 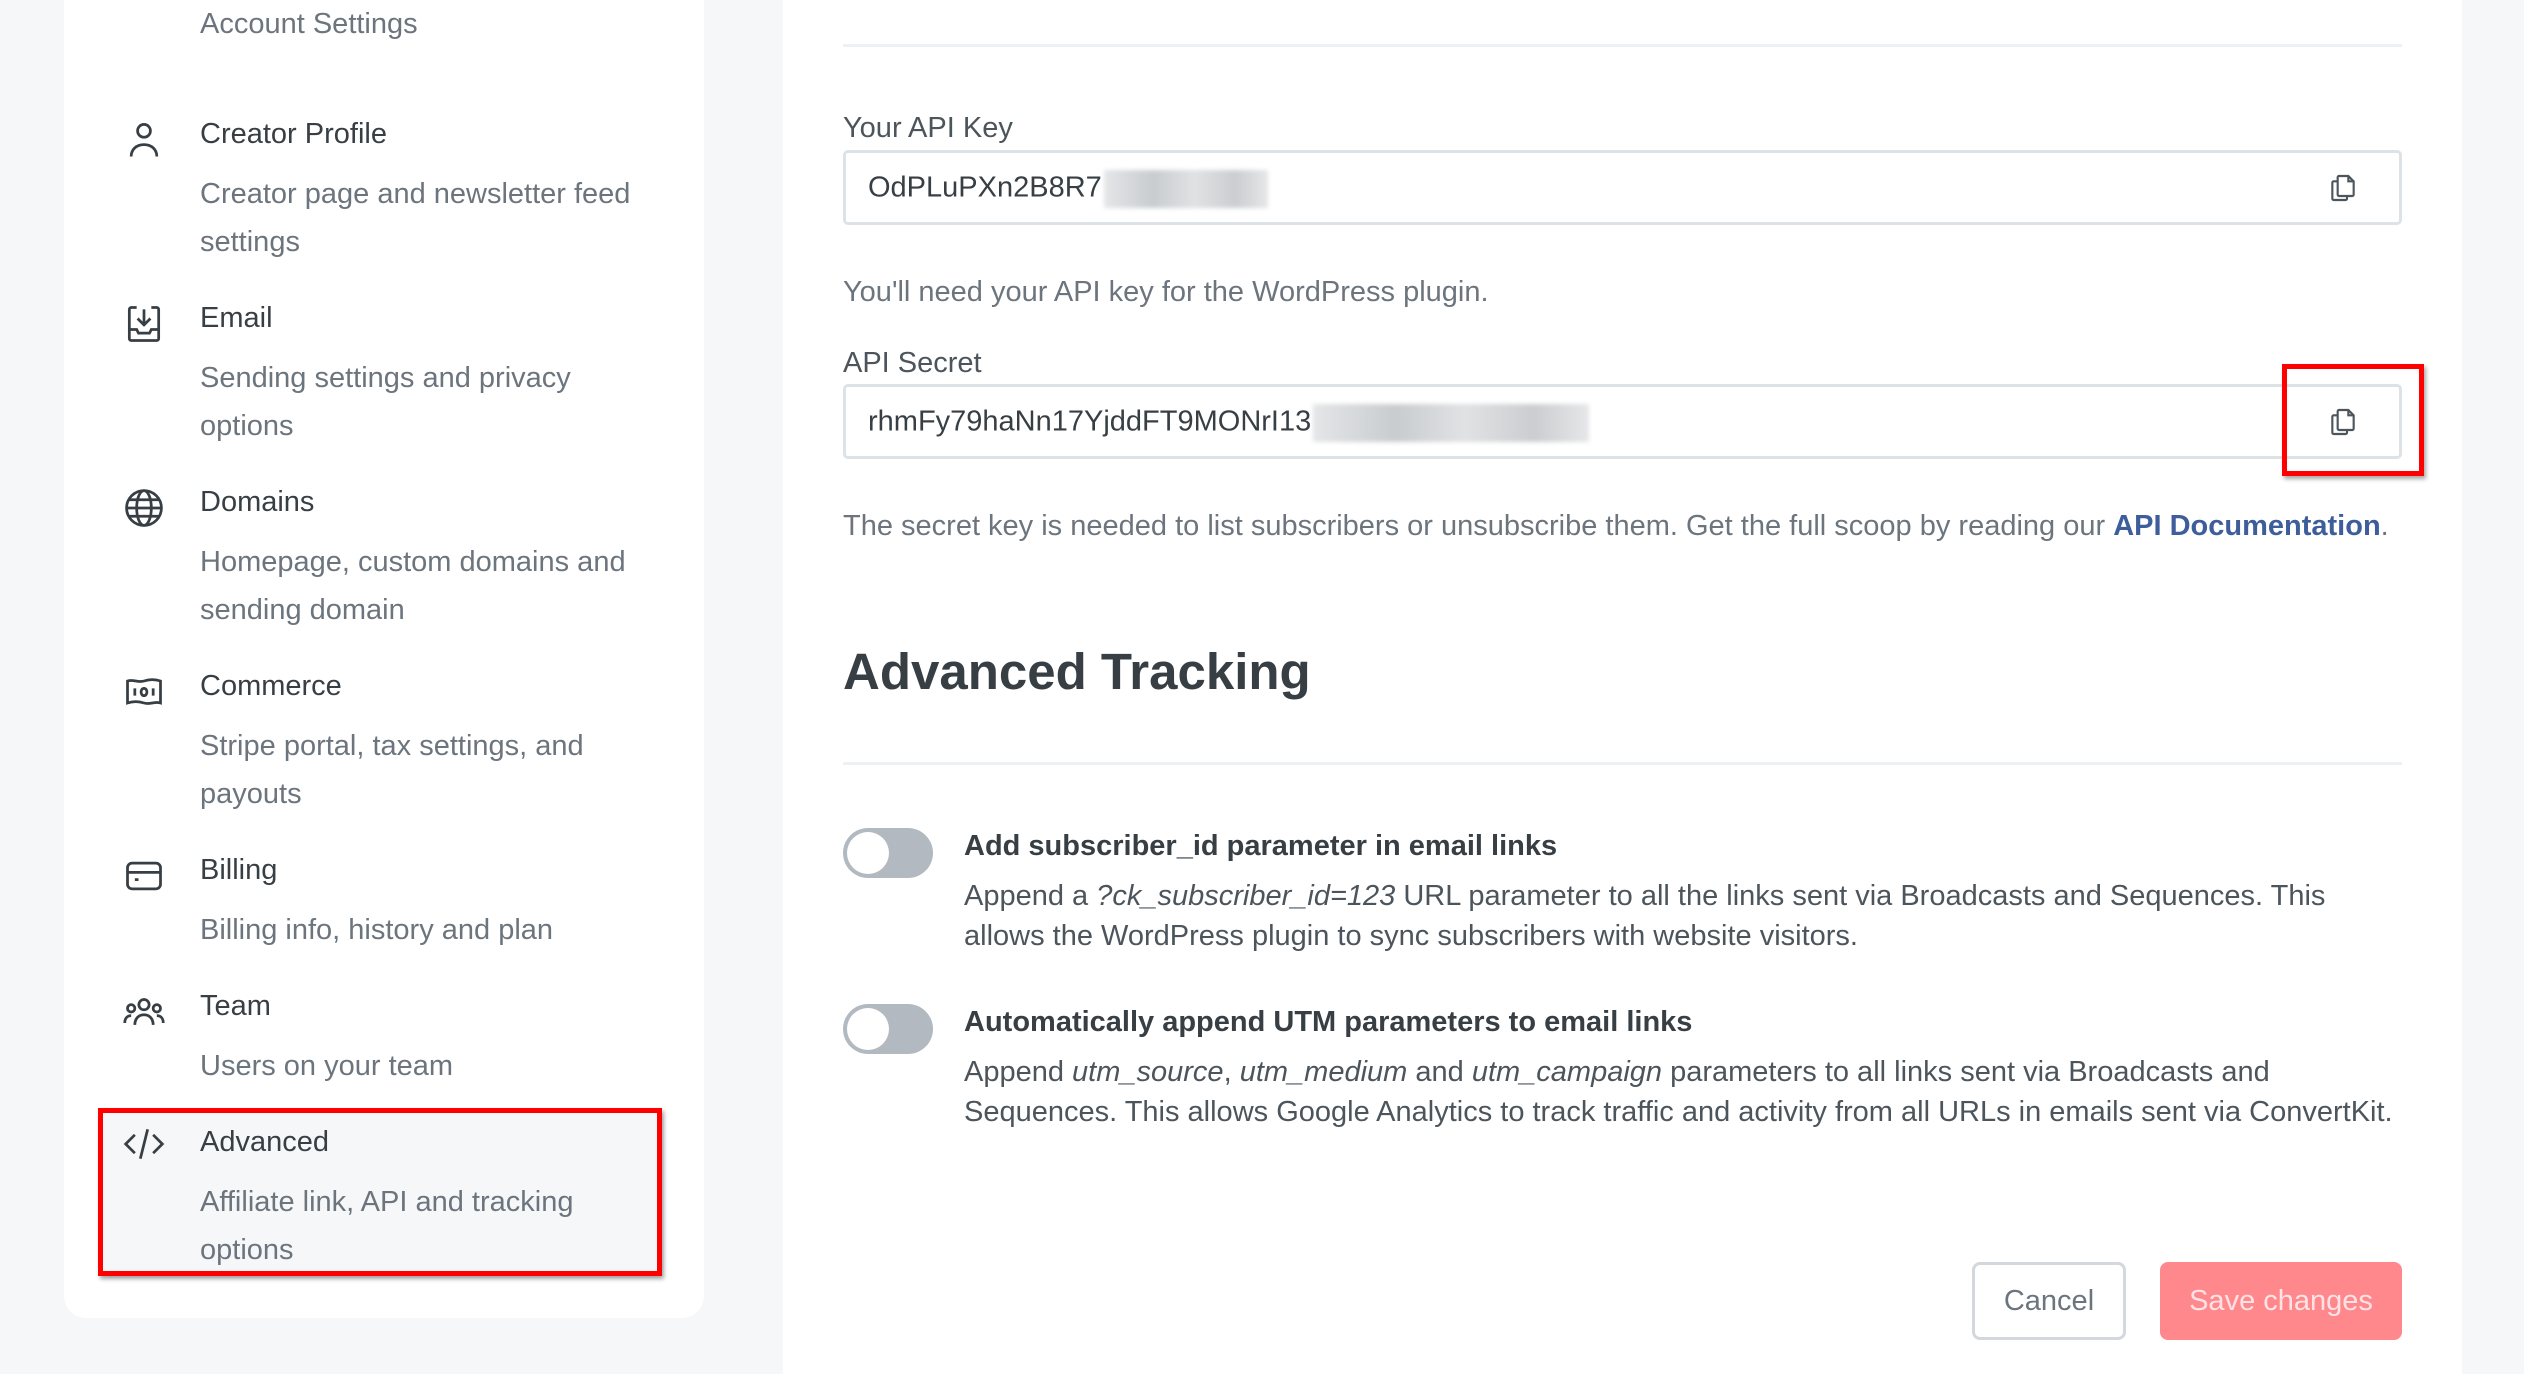 I want to click on api-key-value: OdPLuPXn2B8R7, so click(x=1068, y=189).